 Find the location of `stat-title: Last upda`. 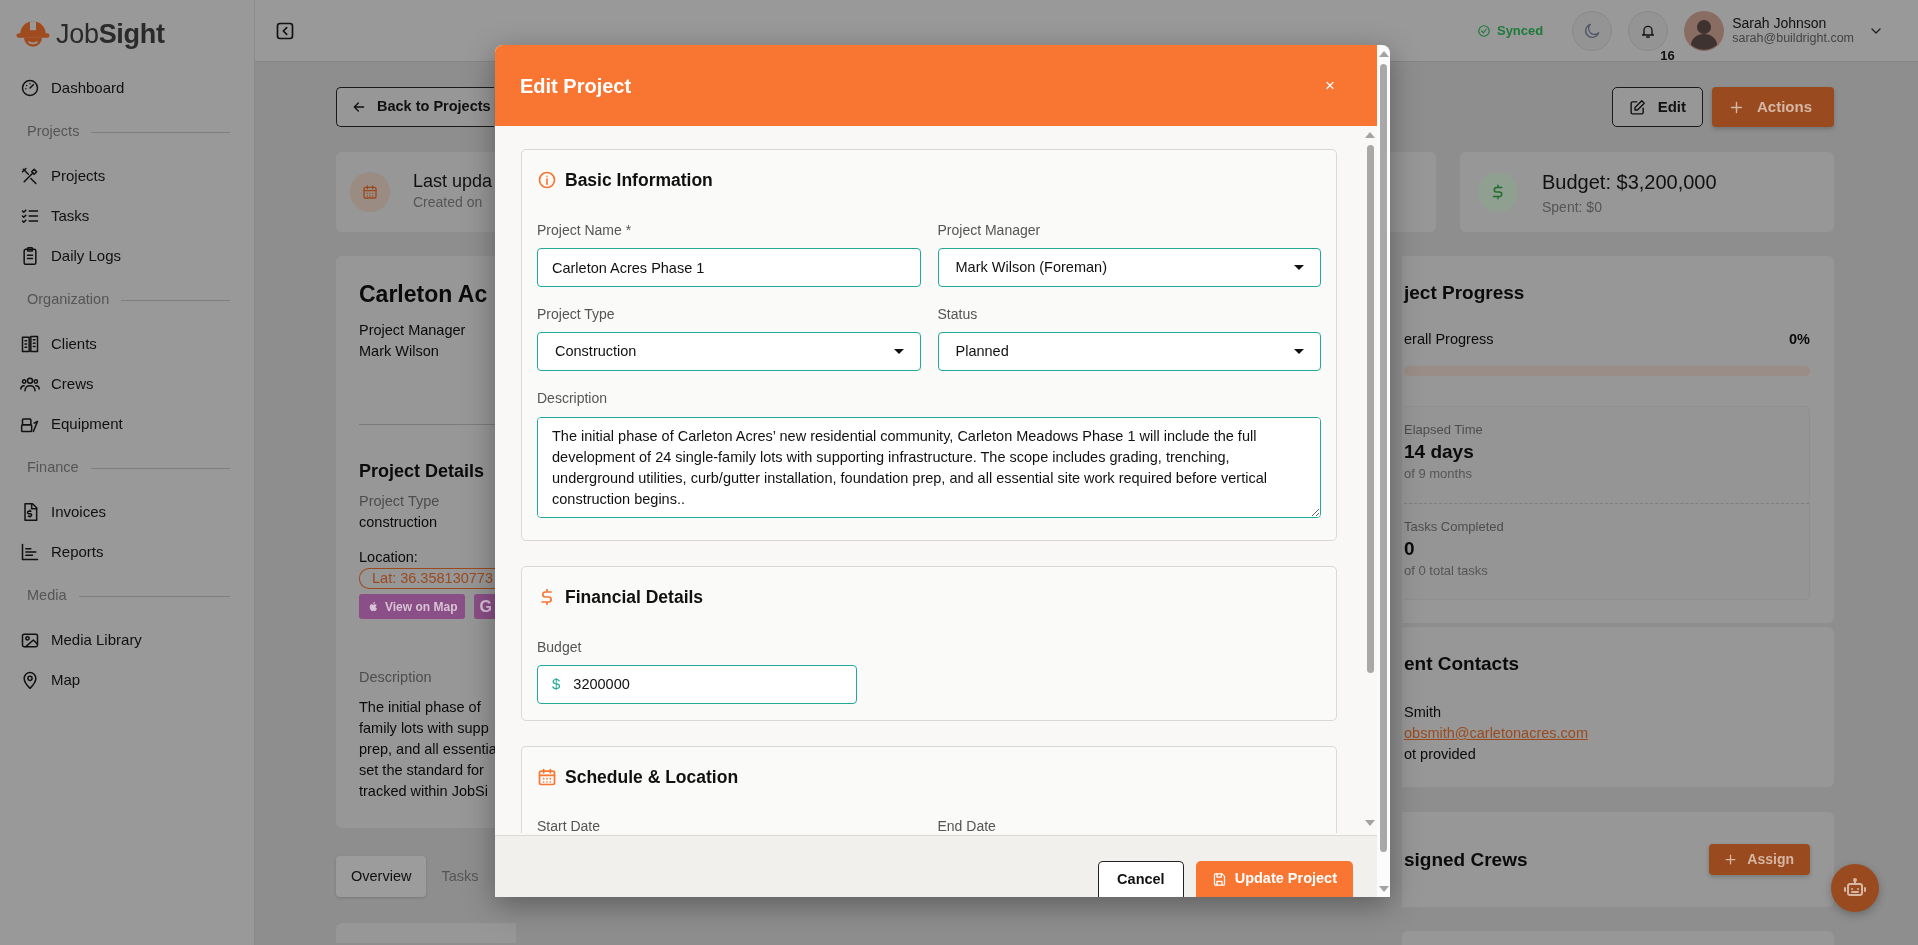

stat-title: Last upda is located at coordinates (453, 181).